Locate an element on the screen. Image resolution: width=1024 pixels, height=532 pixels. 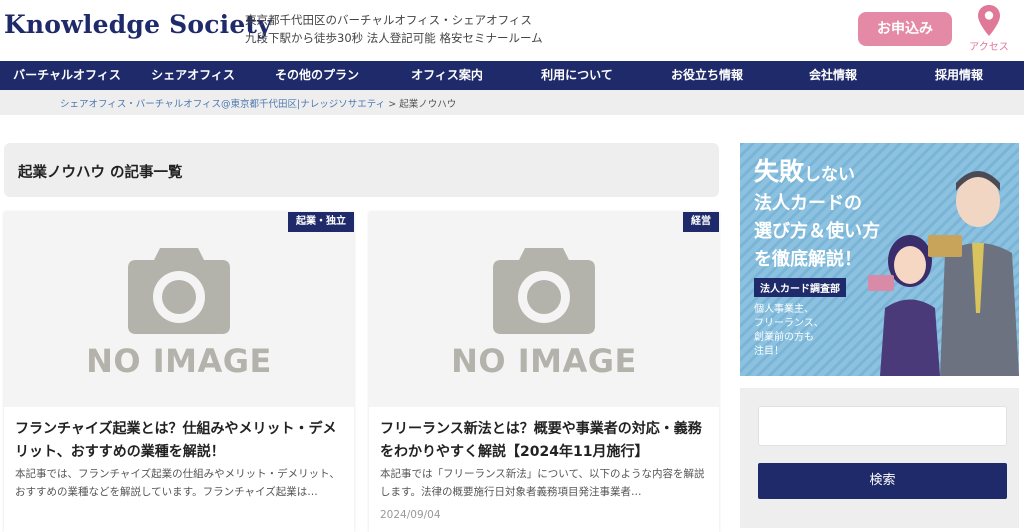
article-thumbnail: NO IMAGE 経営 is located at coordinates (544, 309).